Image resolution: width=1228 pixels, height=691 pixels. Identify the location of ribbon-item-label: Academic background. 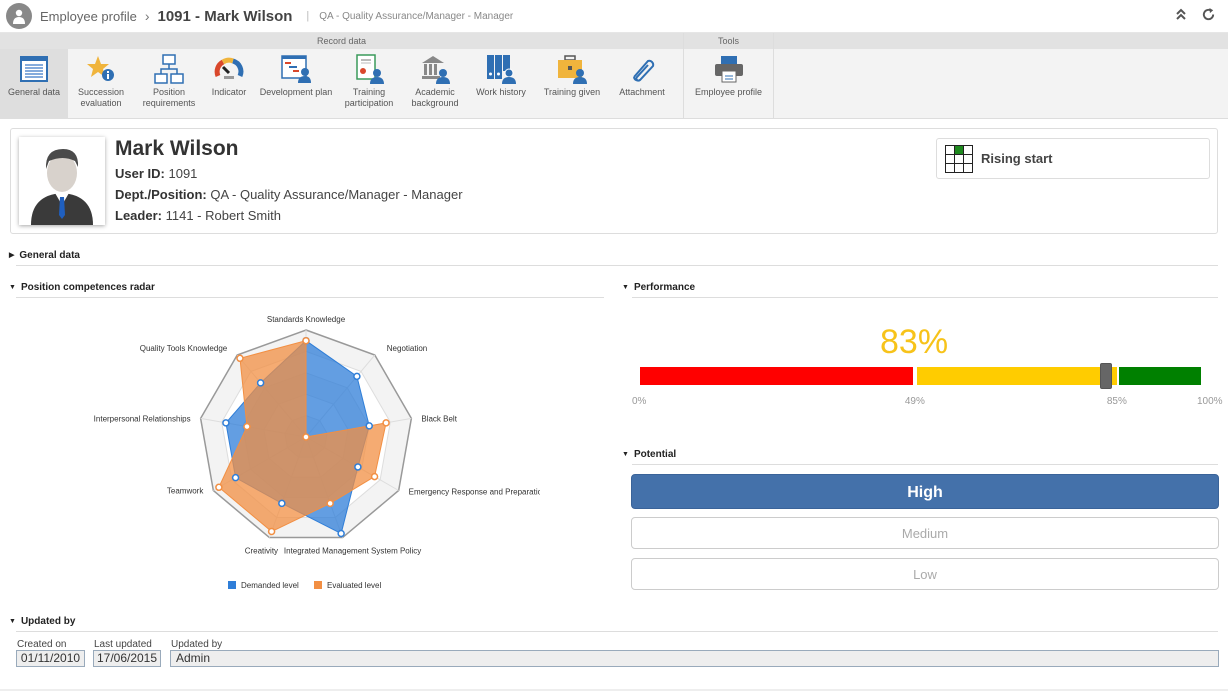
(435, 97).